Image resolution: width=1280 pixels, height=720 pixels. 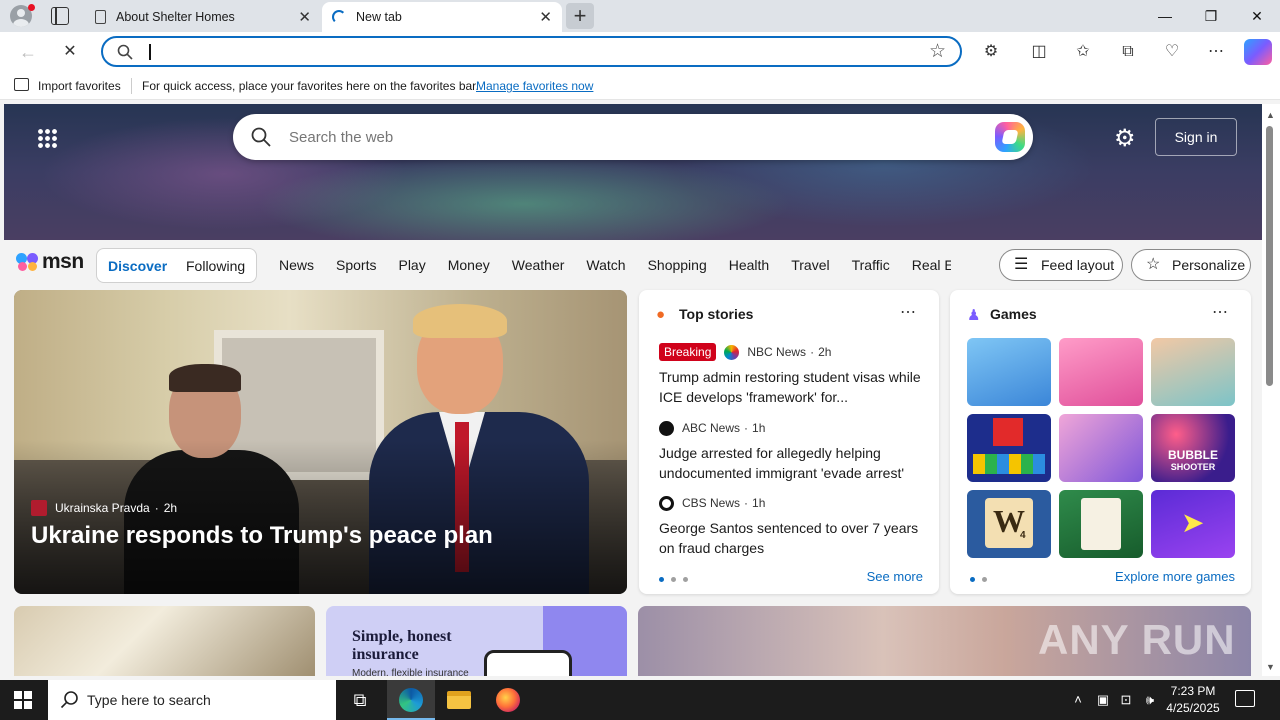 What do you see at coordinates (442, 17) in the screenshot?
I see `tab-new-tab: New tab ✕` at bounding box center [442, 17].